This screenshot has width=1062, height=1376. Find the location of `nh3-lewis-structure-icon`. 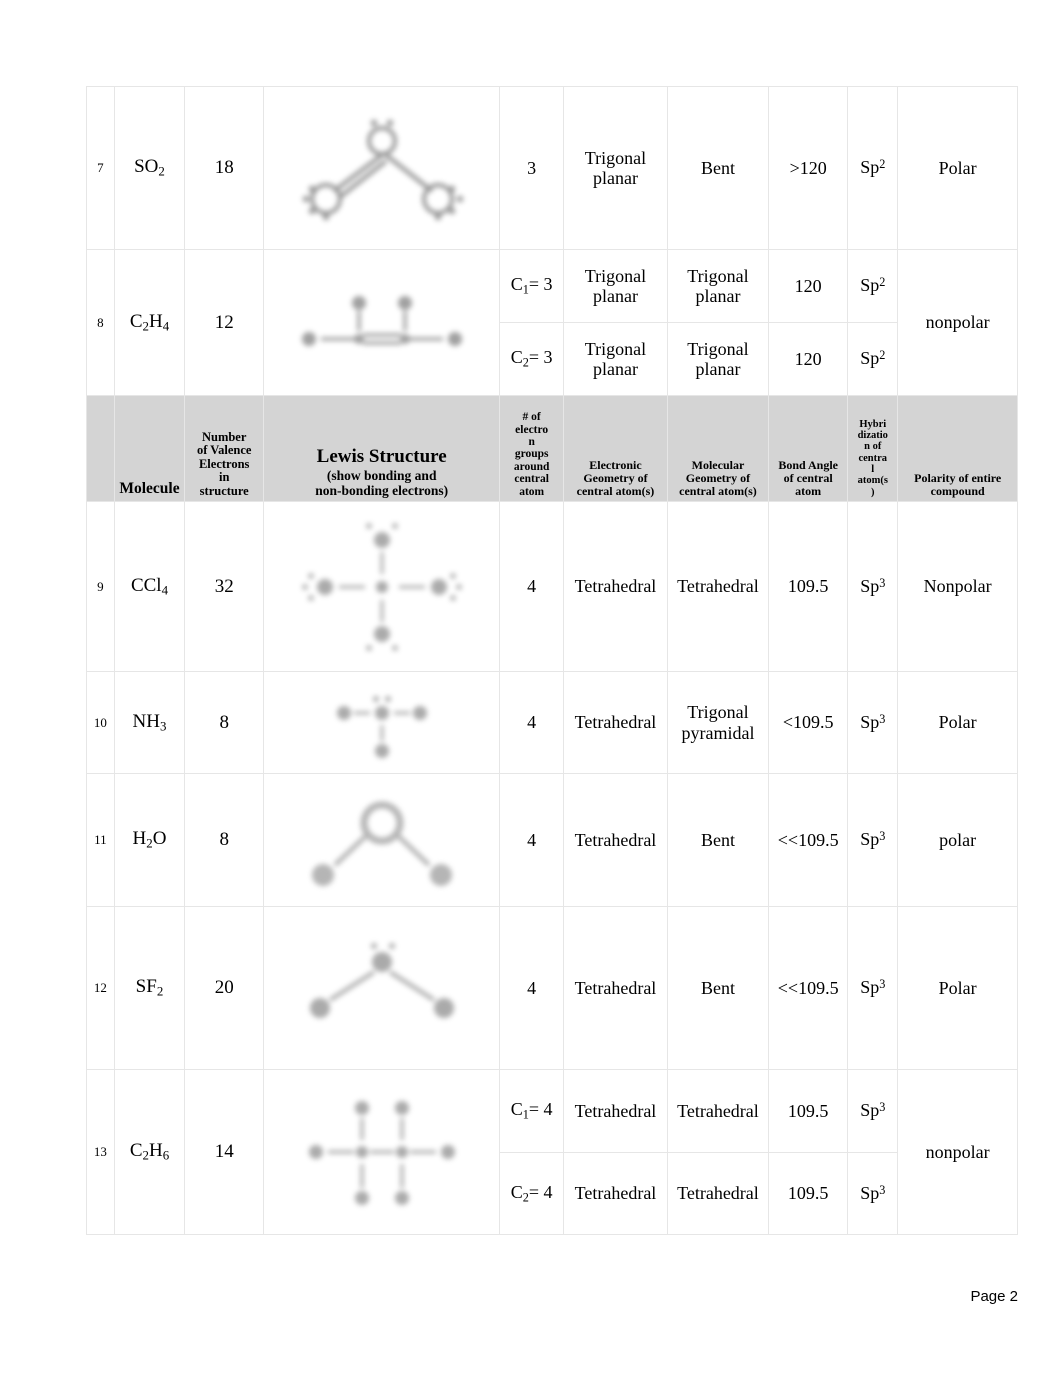

nh3-lewis-structure-icon is located at coordinates (381, 723).